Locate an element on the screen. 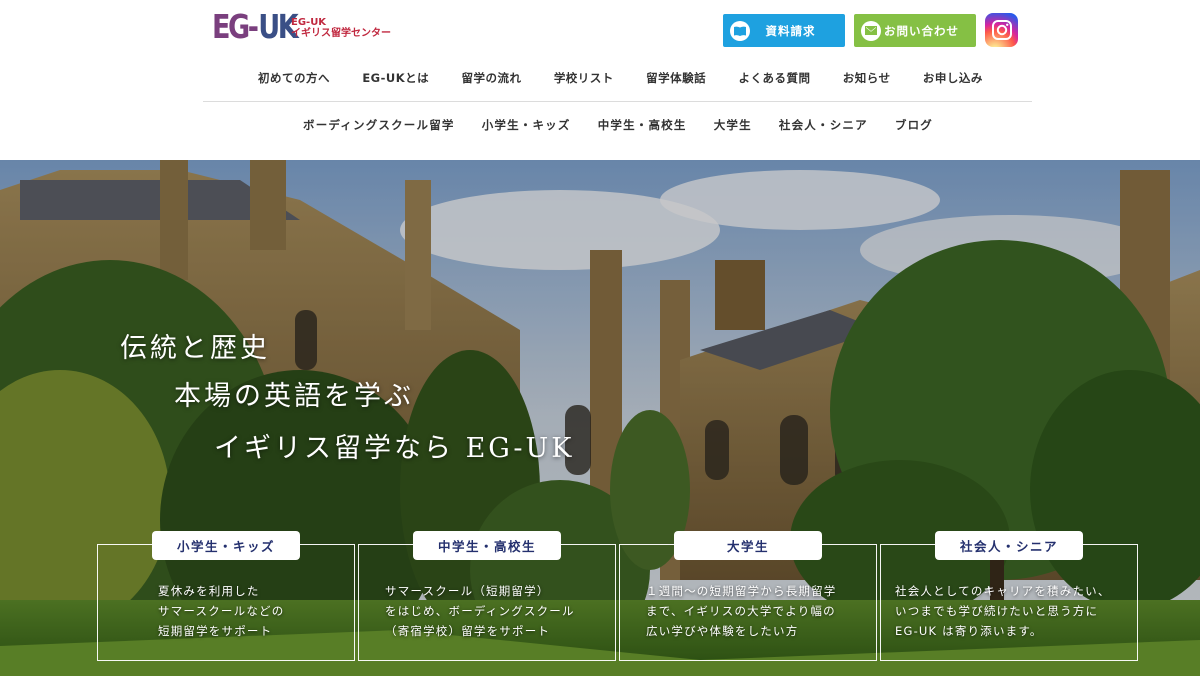  book-icon is located at coordinates (740, 30).